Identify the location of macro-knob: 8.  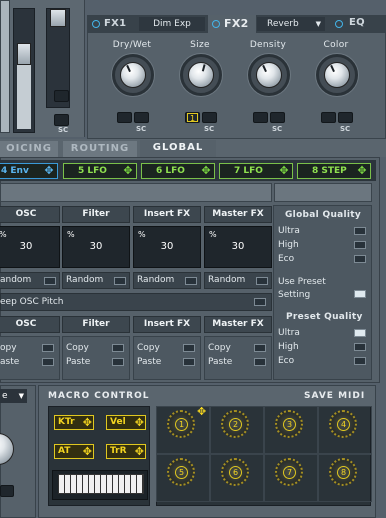
(343, 472).